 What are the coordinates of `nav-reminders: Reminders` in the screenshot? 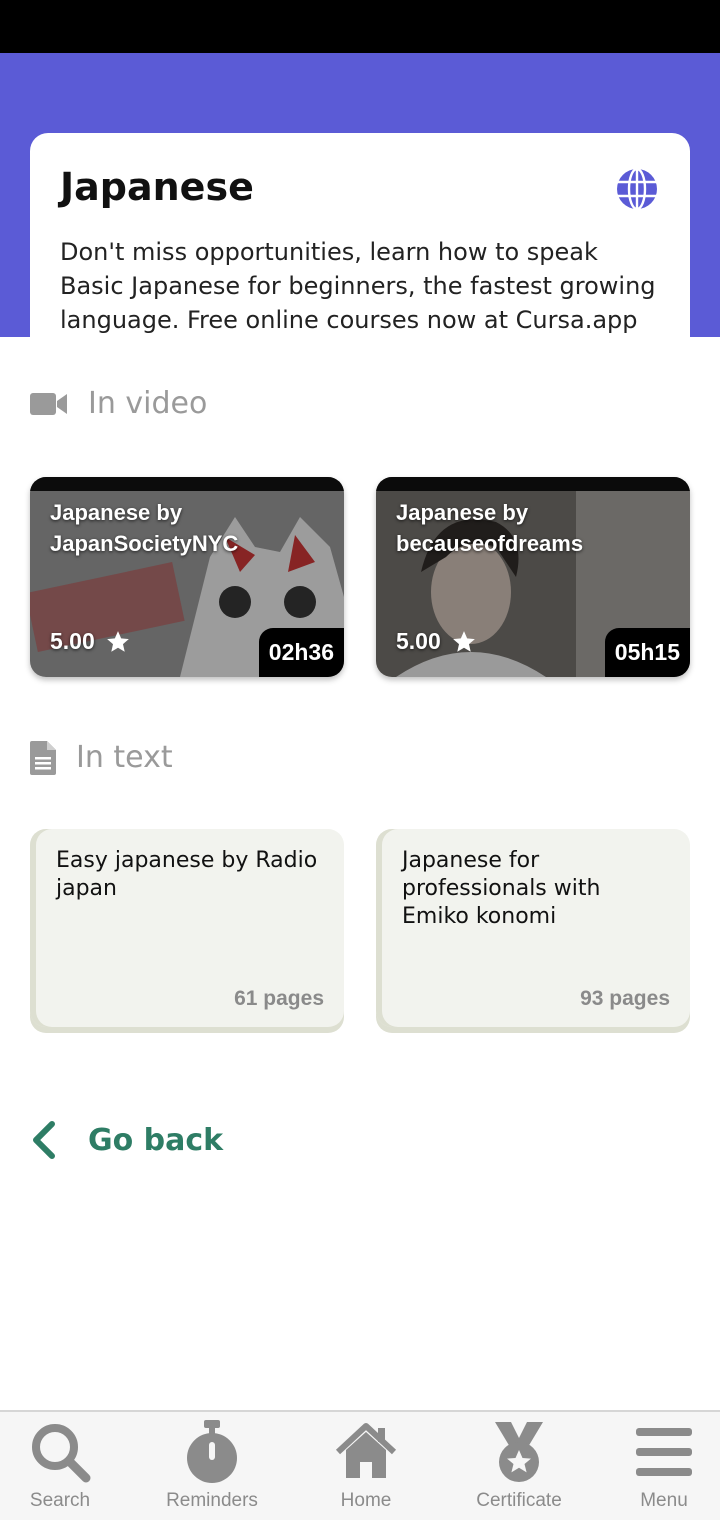 It's located at (212, 1466).